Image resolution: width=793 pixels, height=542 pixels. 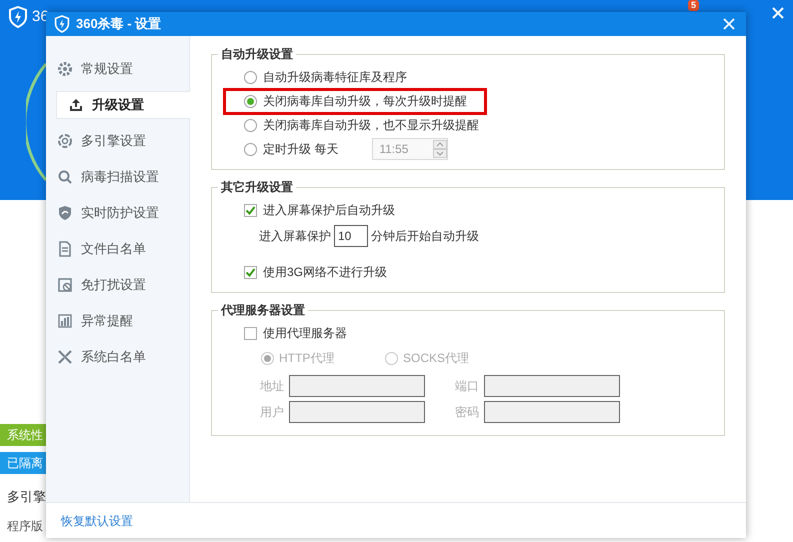 What do you see at coordinates (365, 101) in the screenshot?
I see `option-label: 关闭病毒库自动升级，每次升级时提醒` at bounding box center [365, 101].